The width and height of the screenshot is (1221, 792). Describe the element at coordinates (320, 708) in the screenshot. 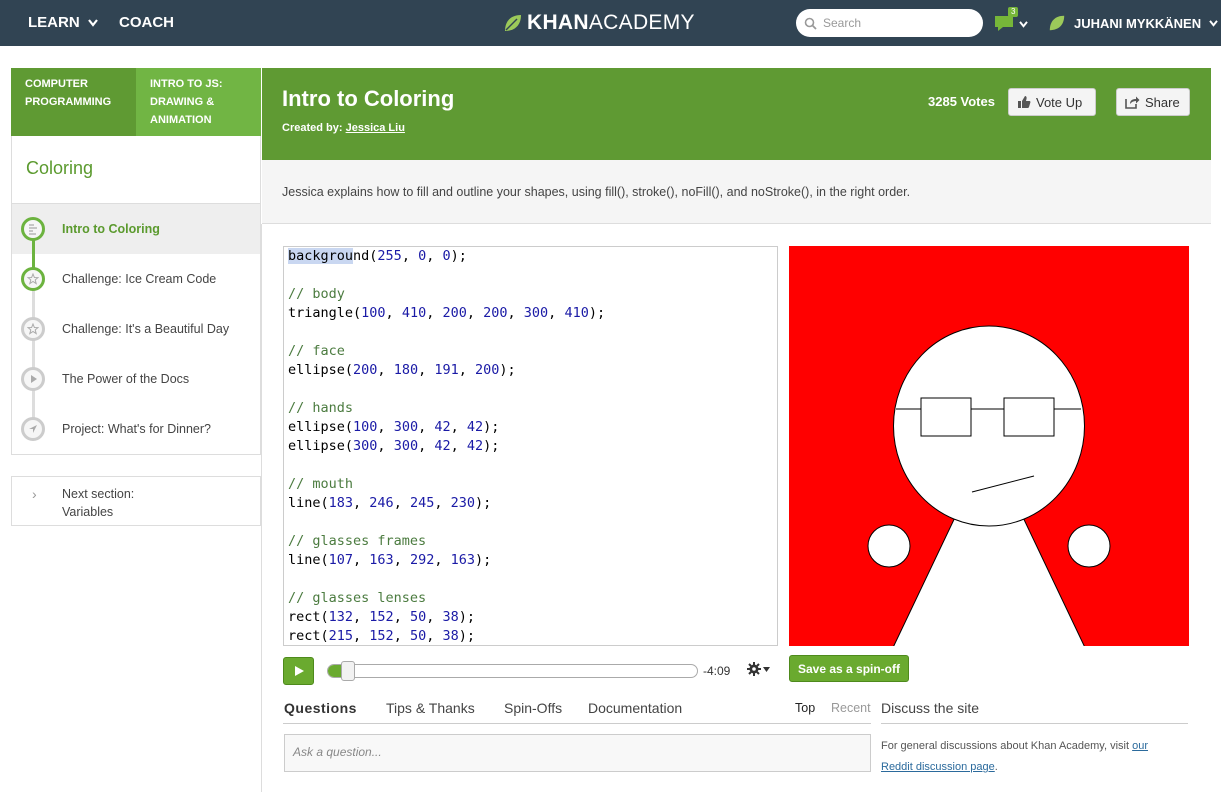

I see `tab-questions: Questions` at that location.